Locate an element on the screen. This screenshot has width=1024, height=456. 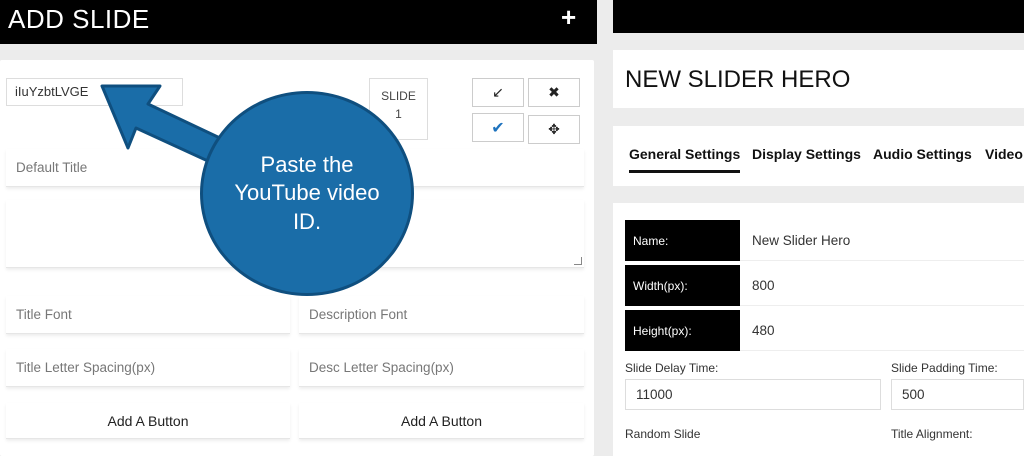
width-label: Width(px): is located at coordinates (682, 285).